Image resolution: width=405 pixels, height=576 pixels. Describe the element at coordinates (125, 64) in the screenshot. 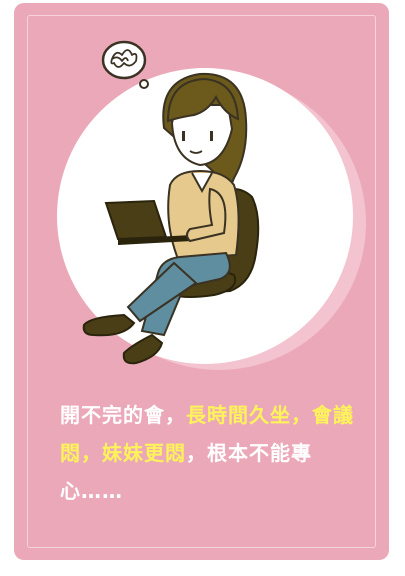

I see `scribble-thought-bubble-icon` at that location.